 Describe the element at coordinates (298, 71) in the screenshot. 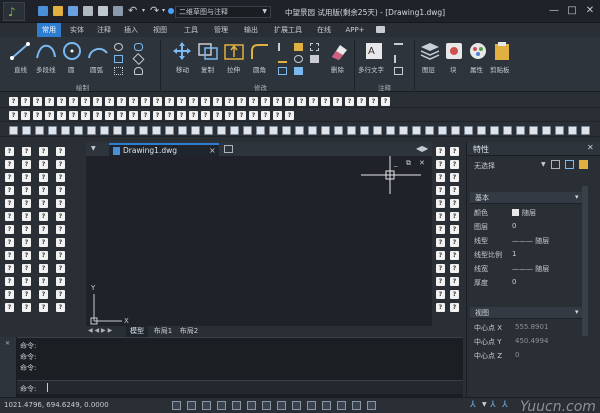

I see `scale-icon` at that location.